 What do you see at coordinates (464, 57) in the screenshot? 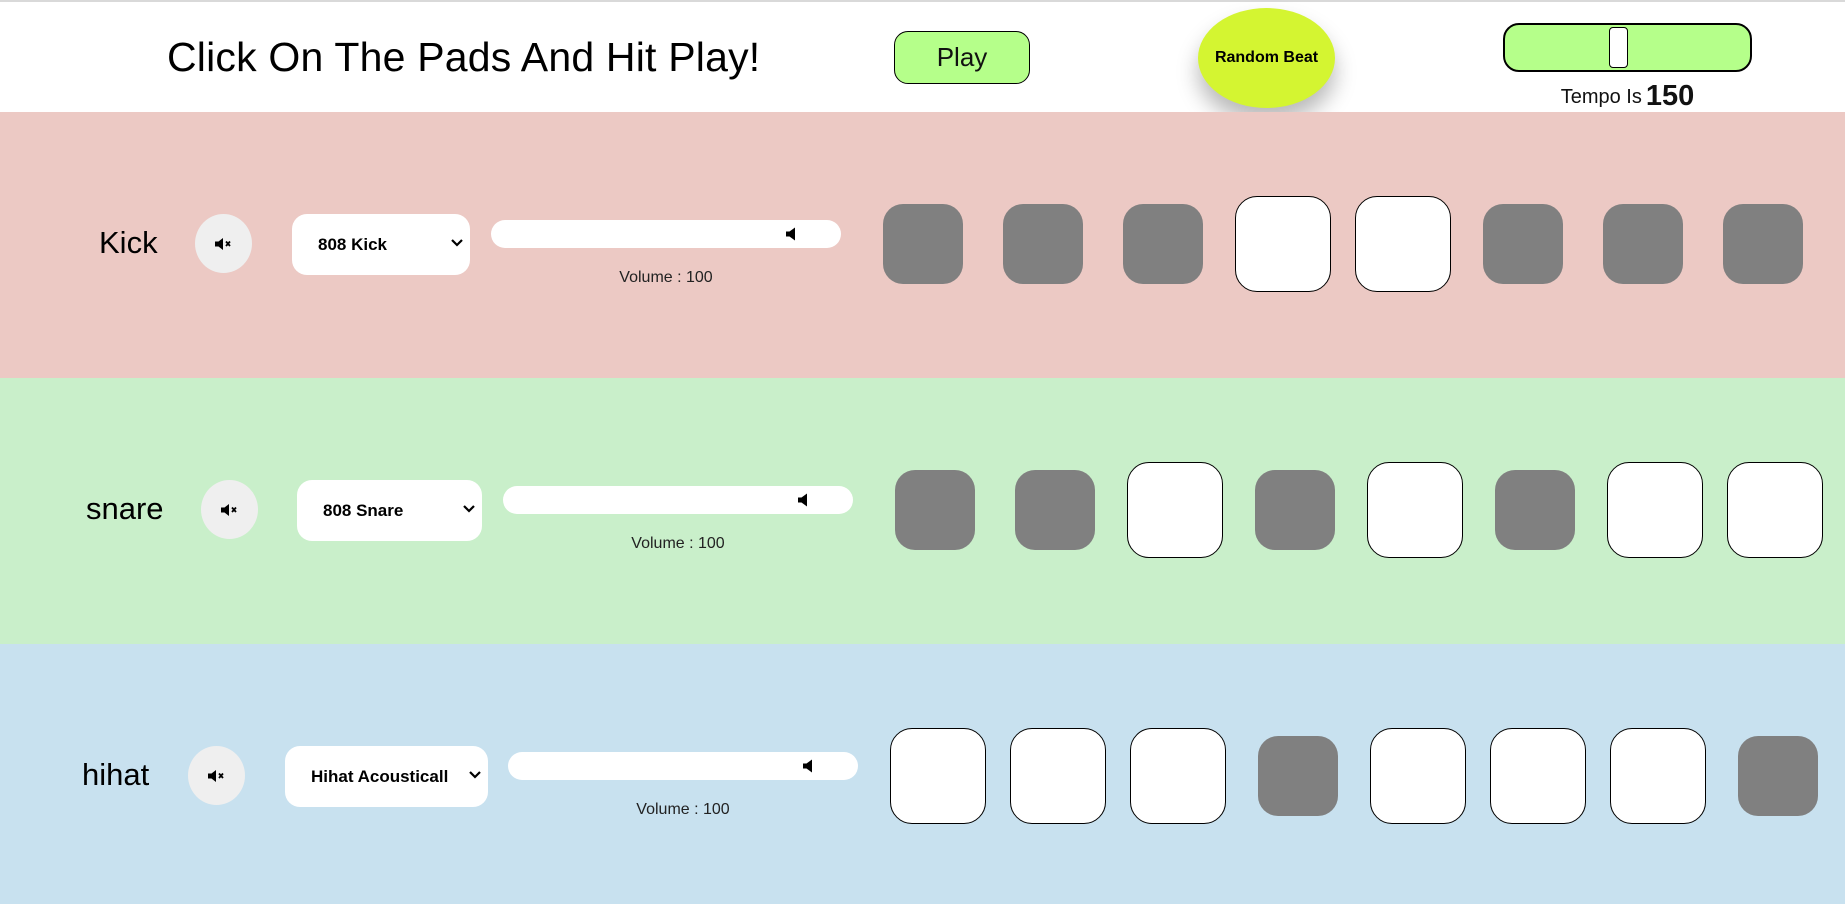
I see `page-title: Click On The Pads And Hit Play!` at bounding box center [464, 57].